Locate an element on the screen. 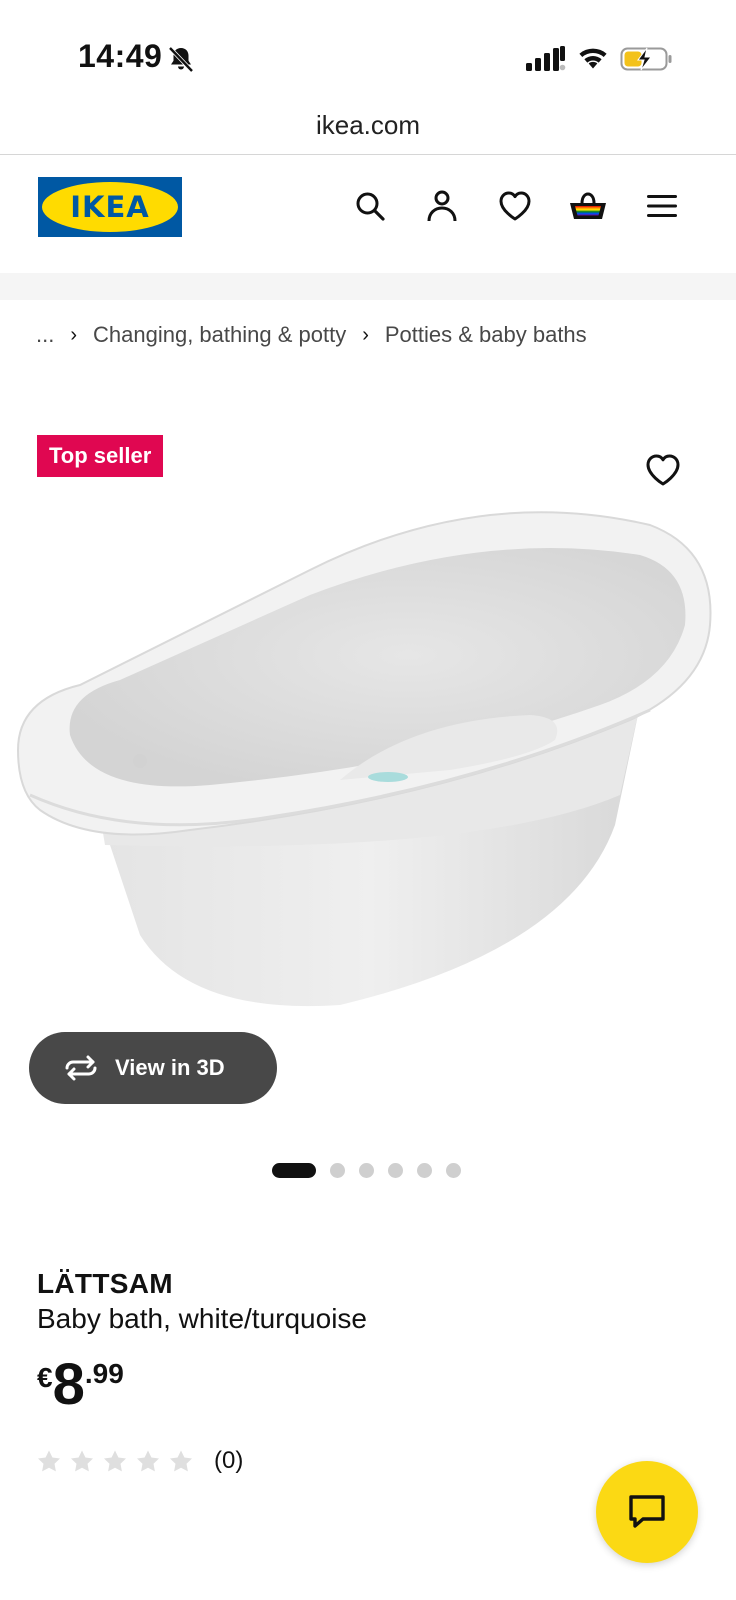 The width and height of the screenshot is (736, 1600). product-description: Baby bath, white/turquoise is located at coordinates (202, 1318).